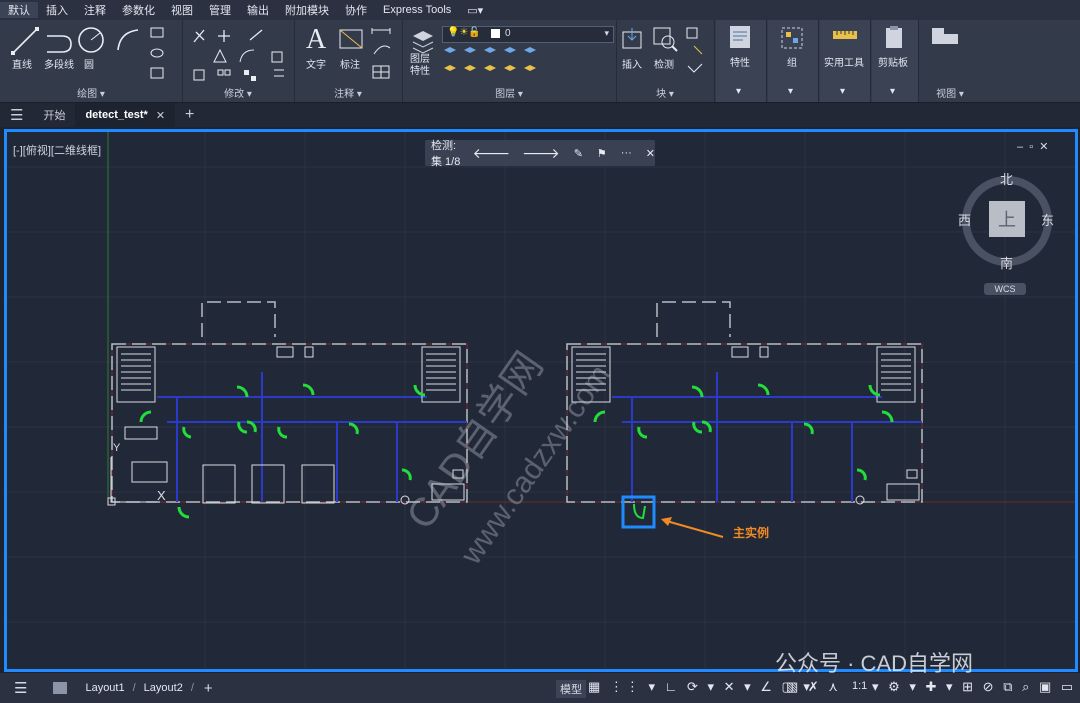  Describe the element at coordinates (528, 34) in the screenshot. I see `layer-dropdown: 💡☀🔓 0 ▾` at that location.